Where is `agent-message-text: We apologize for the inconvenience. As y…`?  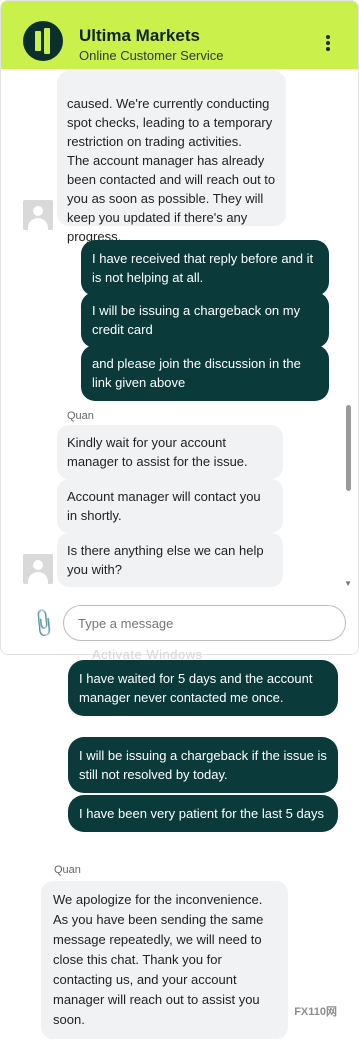
agent-message-text: We apologize for the inconvenience. As y… is located at coordinates (158, 959).